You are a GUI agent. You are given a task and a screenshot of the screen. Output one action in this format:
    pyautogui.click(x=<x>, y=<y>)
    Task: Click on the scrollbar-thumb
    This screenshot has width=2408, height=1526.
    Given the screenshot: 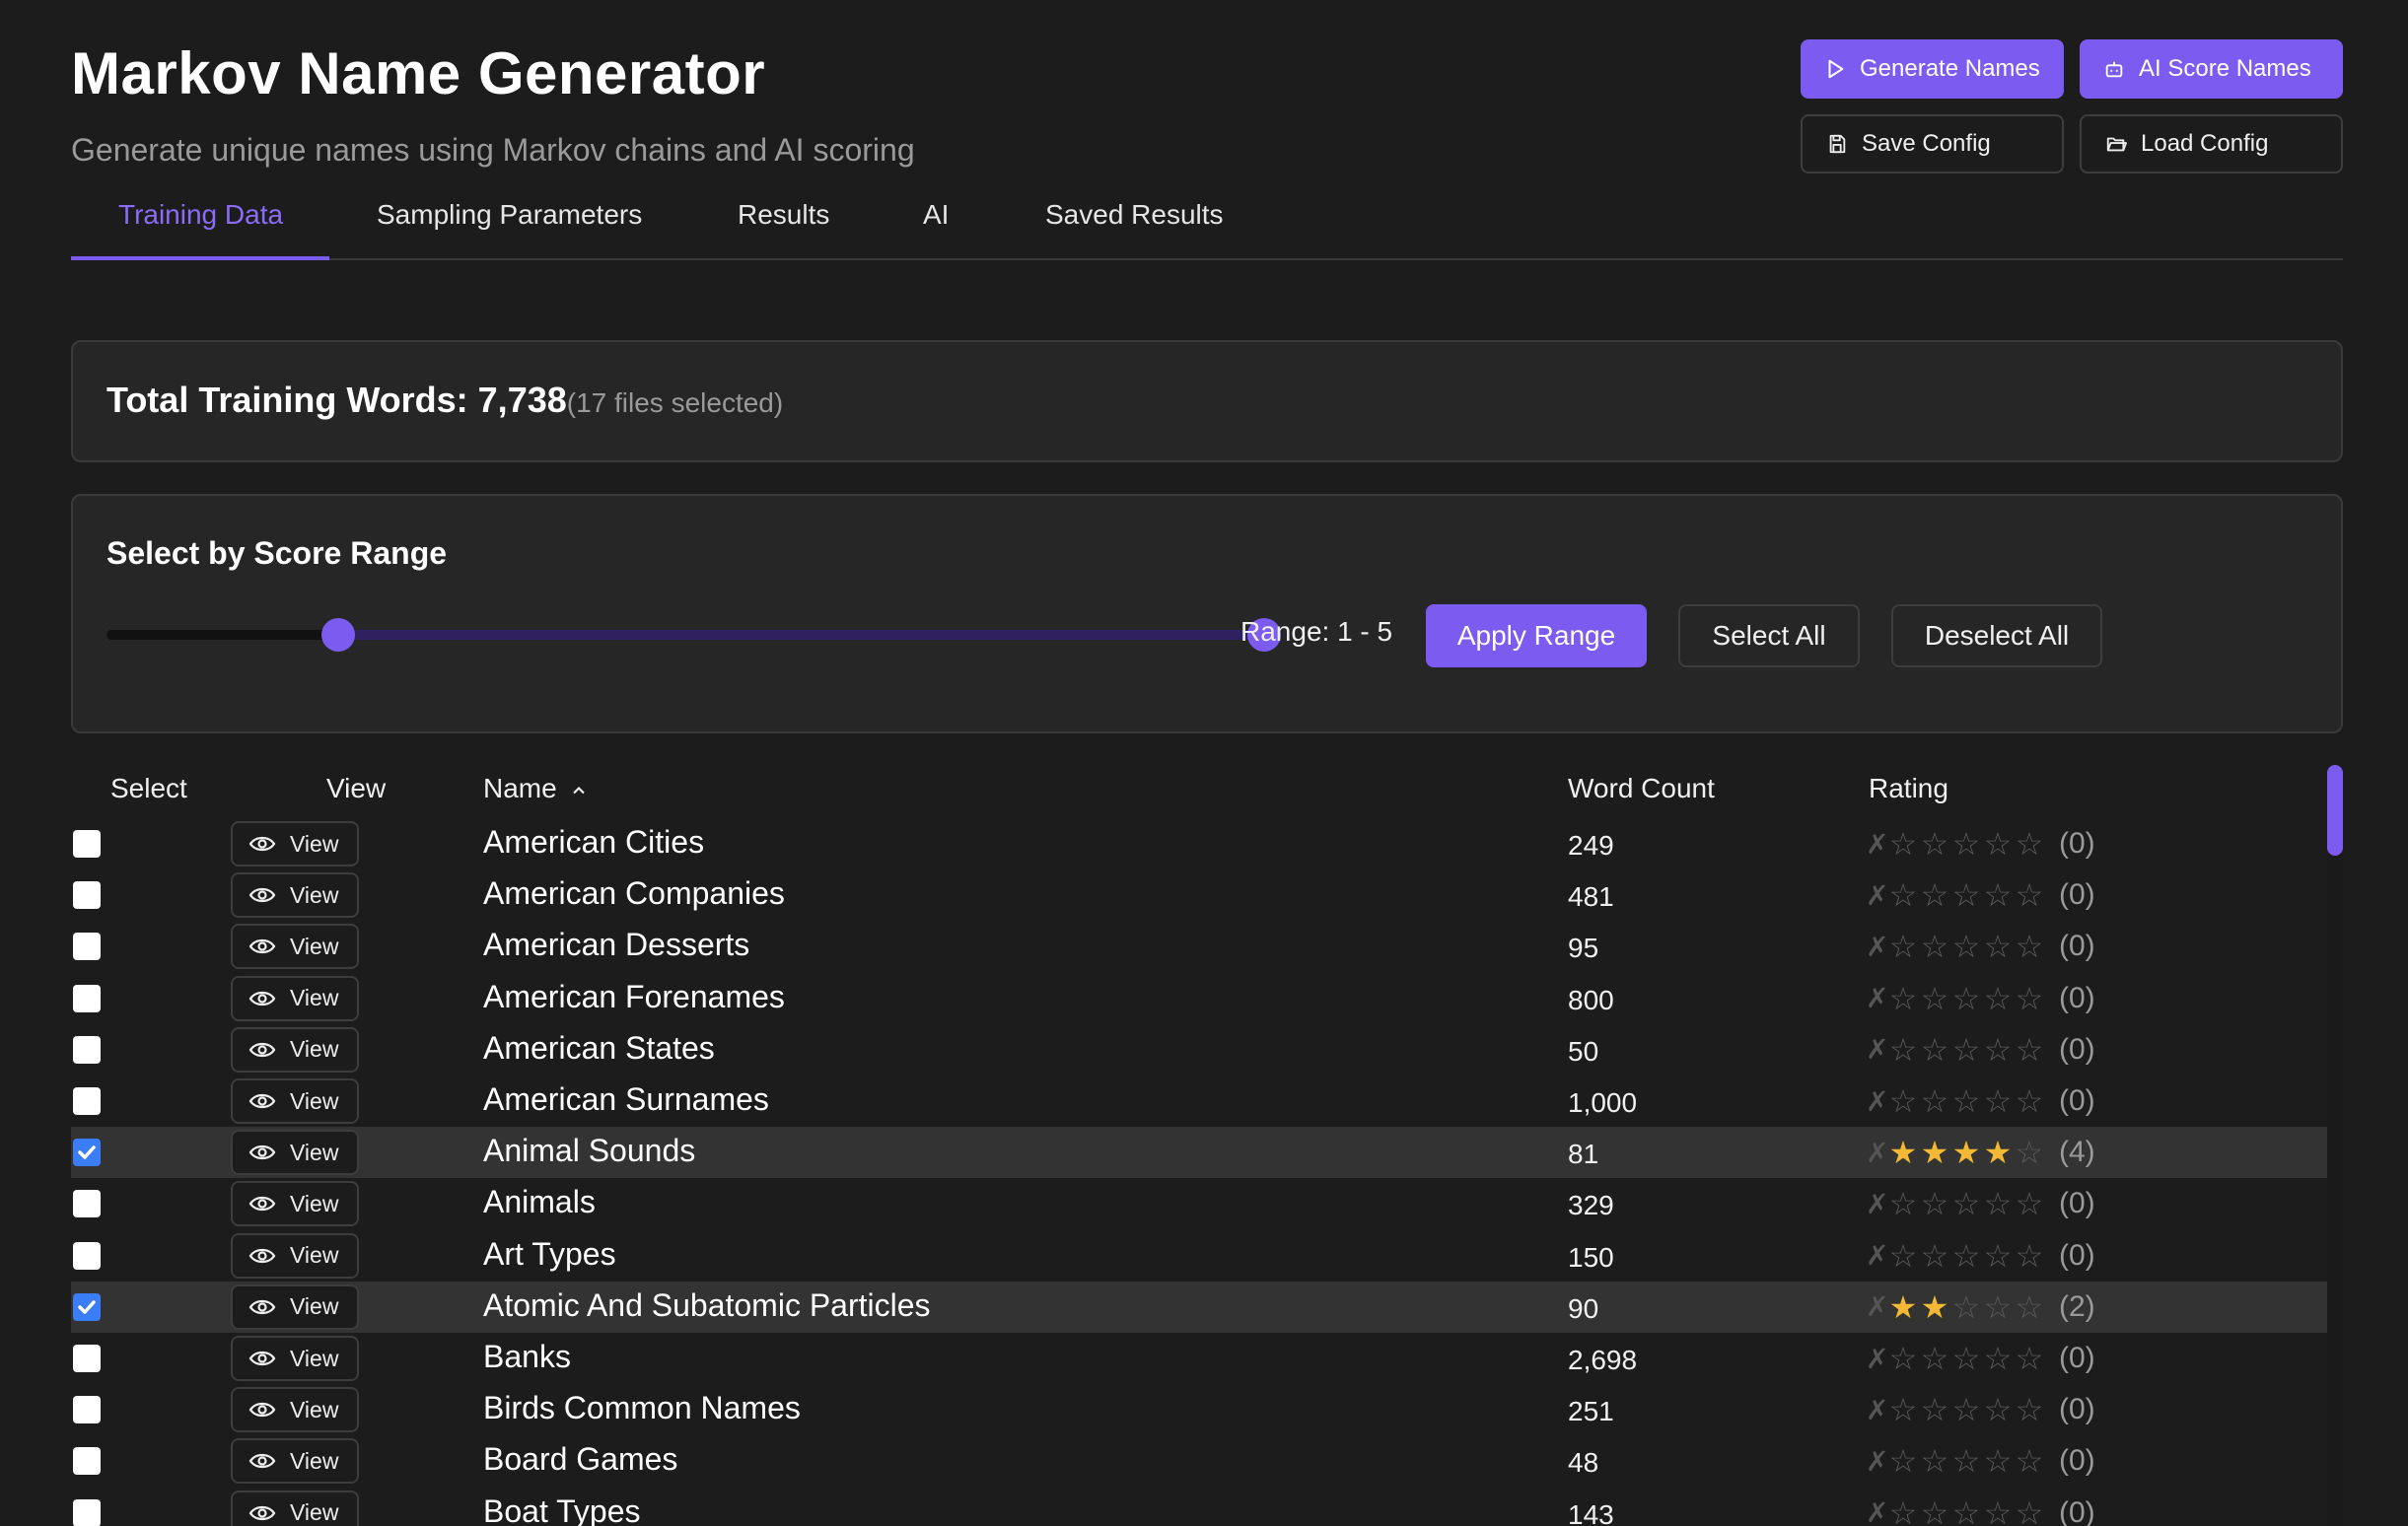 What is the action you would take?
    pyautogui.click(x=2335, y=810)
    